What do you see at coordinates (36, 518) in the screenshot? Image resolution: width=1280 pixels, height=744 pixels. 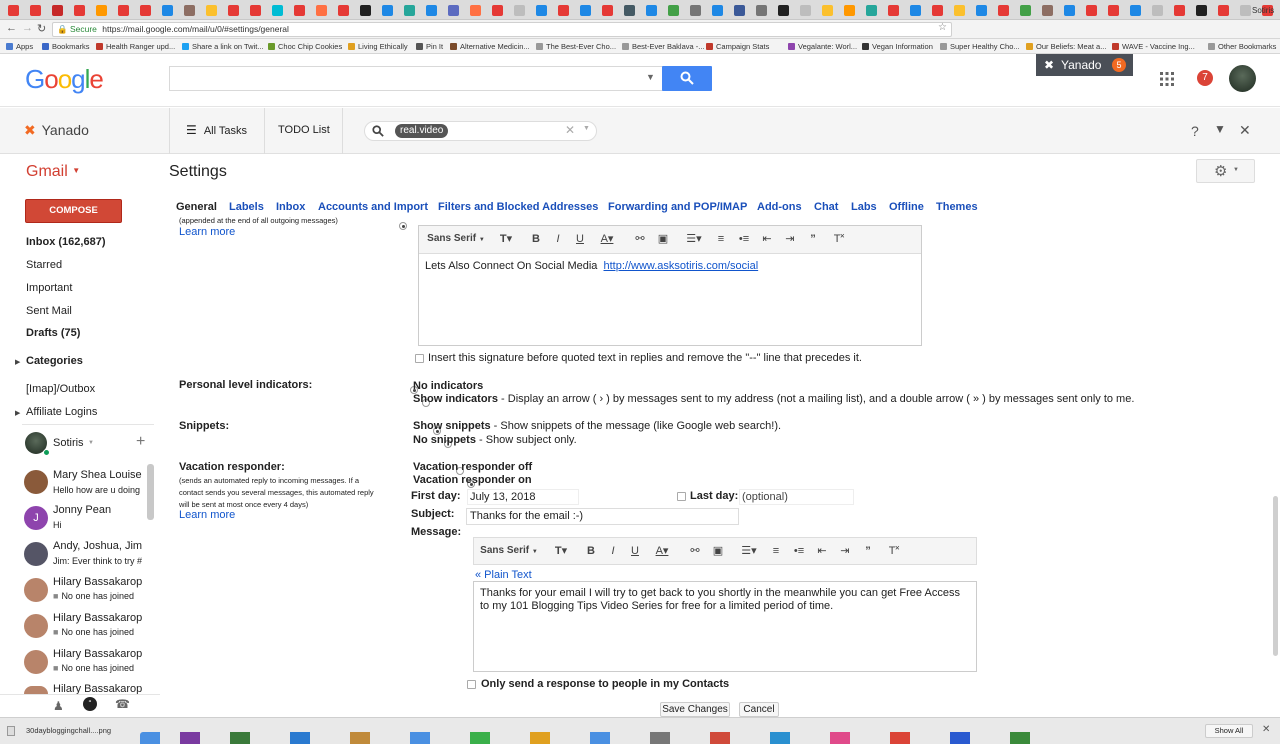 I see `avatar: J` at bounding box center [36, 518].